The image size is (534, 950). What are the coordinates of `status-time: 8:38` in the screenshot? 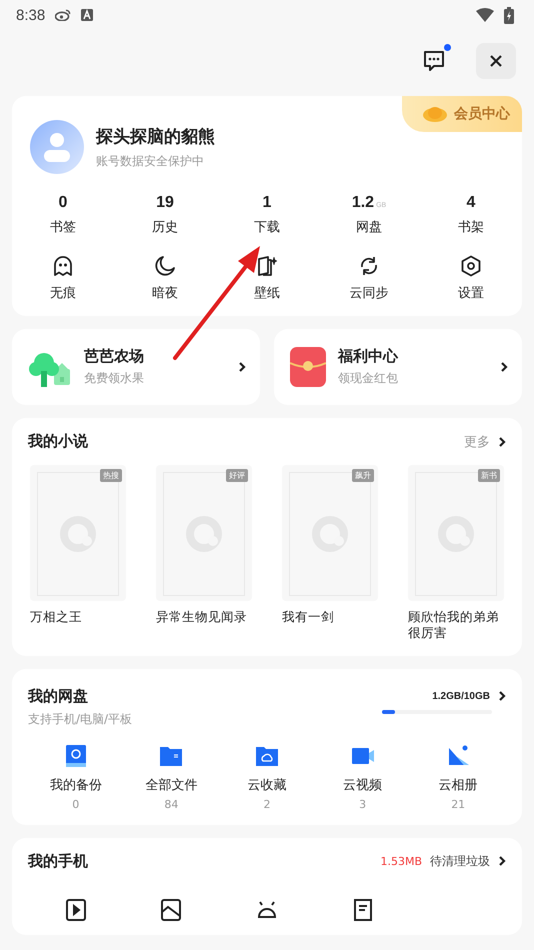 It's located at (31, 15).